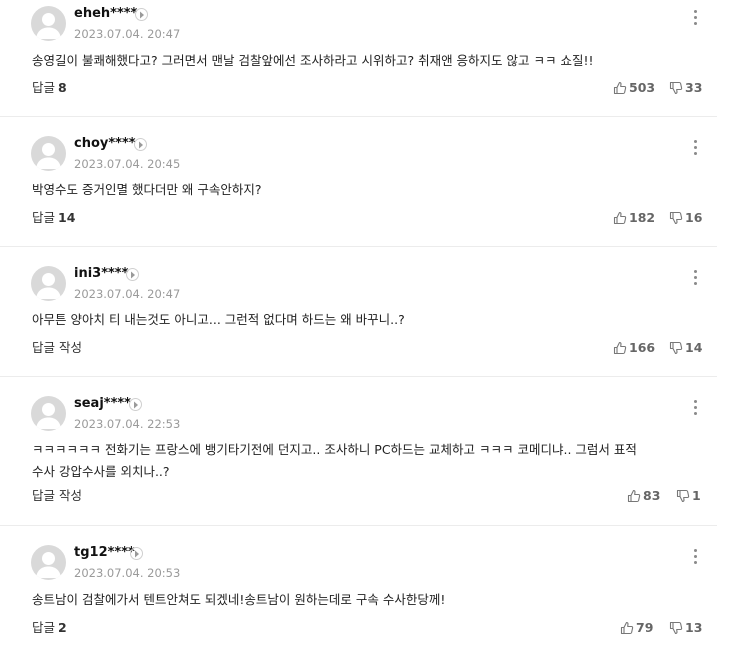  What do you see at coordinates (642, 217) in the screenshot?
I see `like-count: 182` at bounding box center [642, 217].